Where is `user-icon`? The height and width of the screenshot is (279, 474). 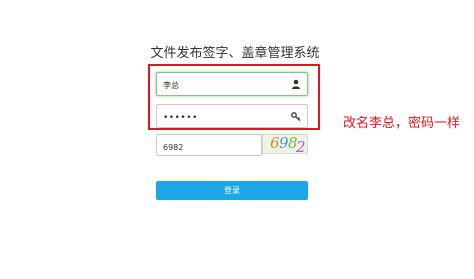 user-icon is located at coordinates (296, 84).